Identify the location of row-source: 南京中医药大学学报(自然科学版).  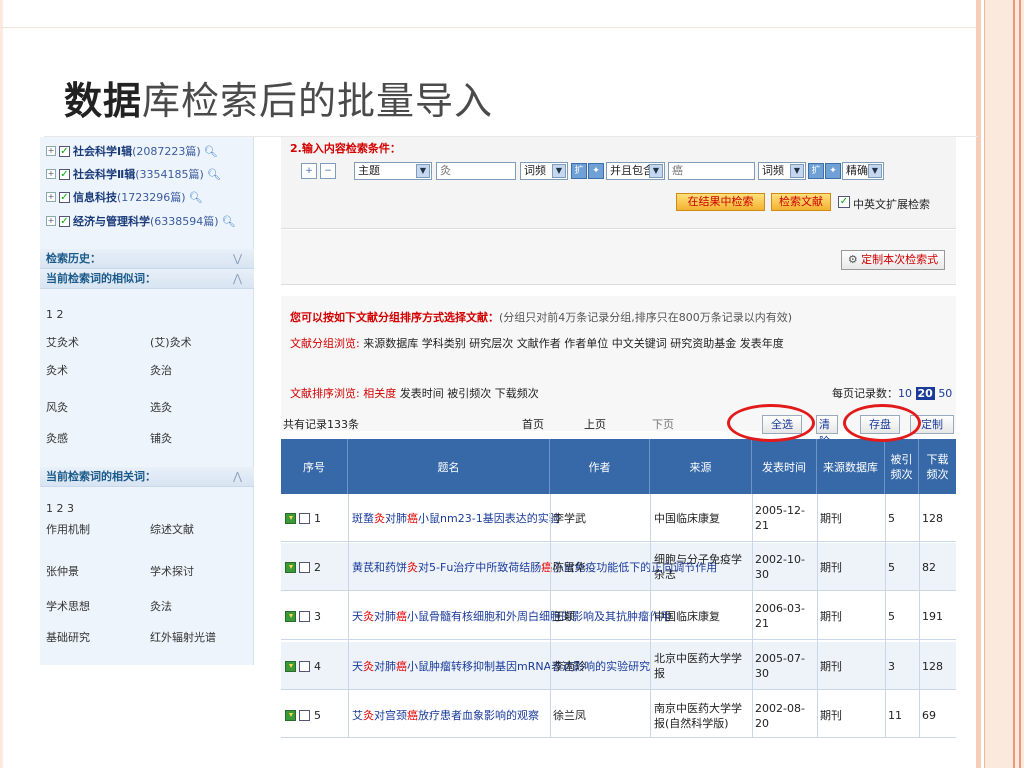
(702, 715).